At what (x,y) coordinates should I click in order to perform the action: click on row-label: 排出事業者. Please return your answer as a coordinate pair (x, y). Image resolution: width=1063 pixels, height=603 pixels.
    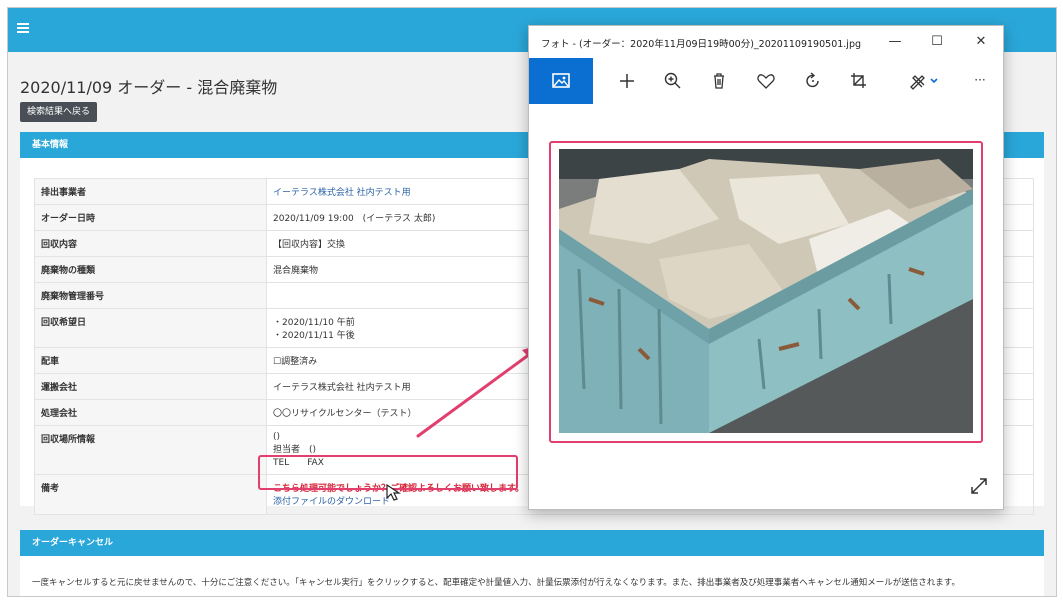
    Looking at the image, I should click on (150, 191).